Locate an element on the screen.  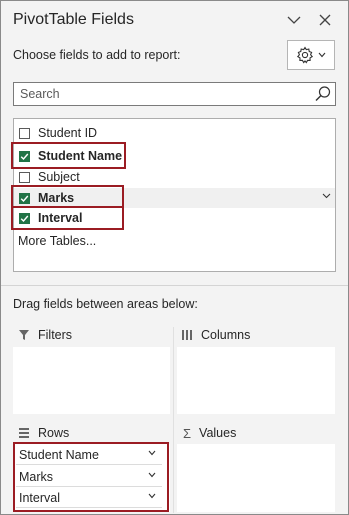
columns-area-header: Columns is located at coordinates (215, 335).